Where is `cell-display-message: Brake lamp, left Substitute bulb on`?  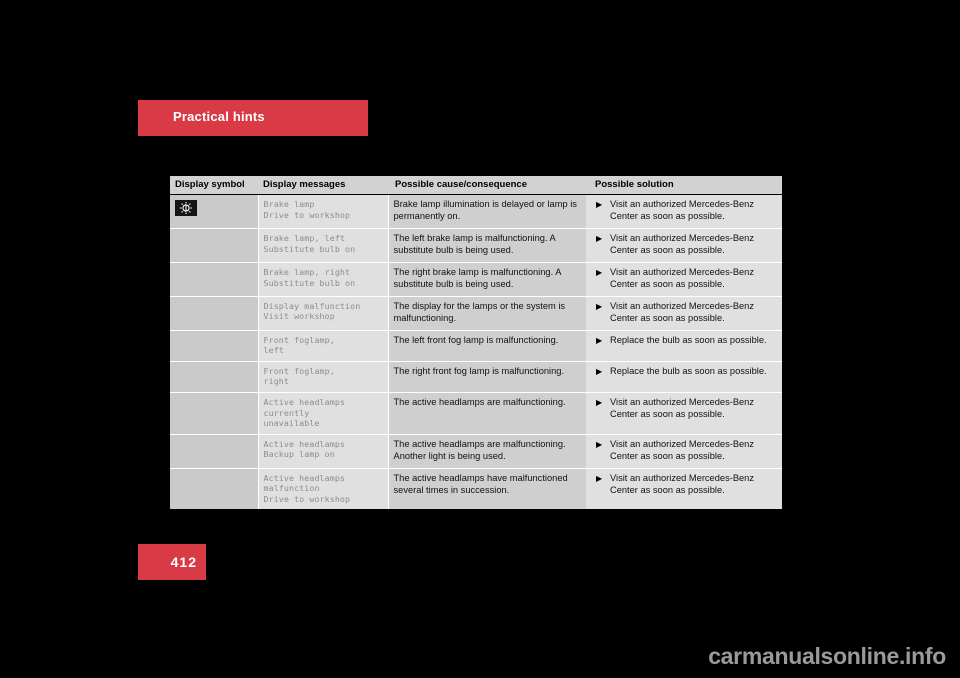 cell-display-message: Brake lamp, left Substitute bulb on is located at coordinates (323, 245).